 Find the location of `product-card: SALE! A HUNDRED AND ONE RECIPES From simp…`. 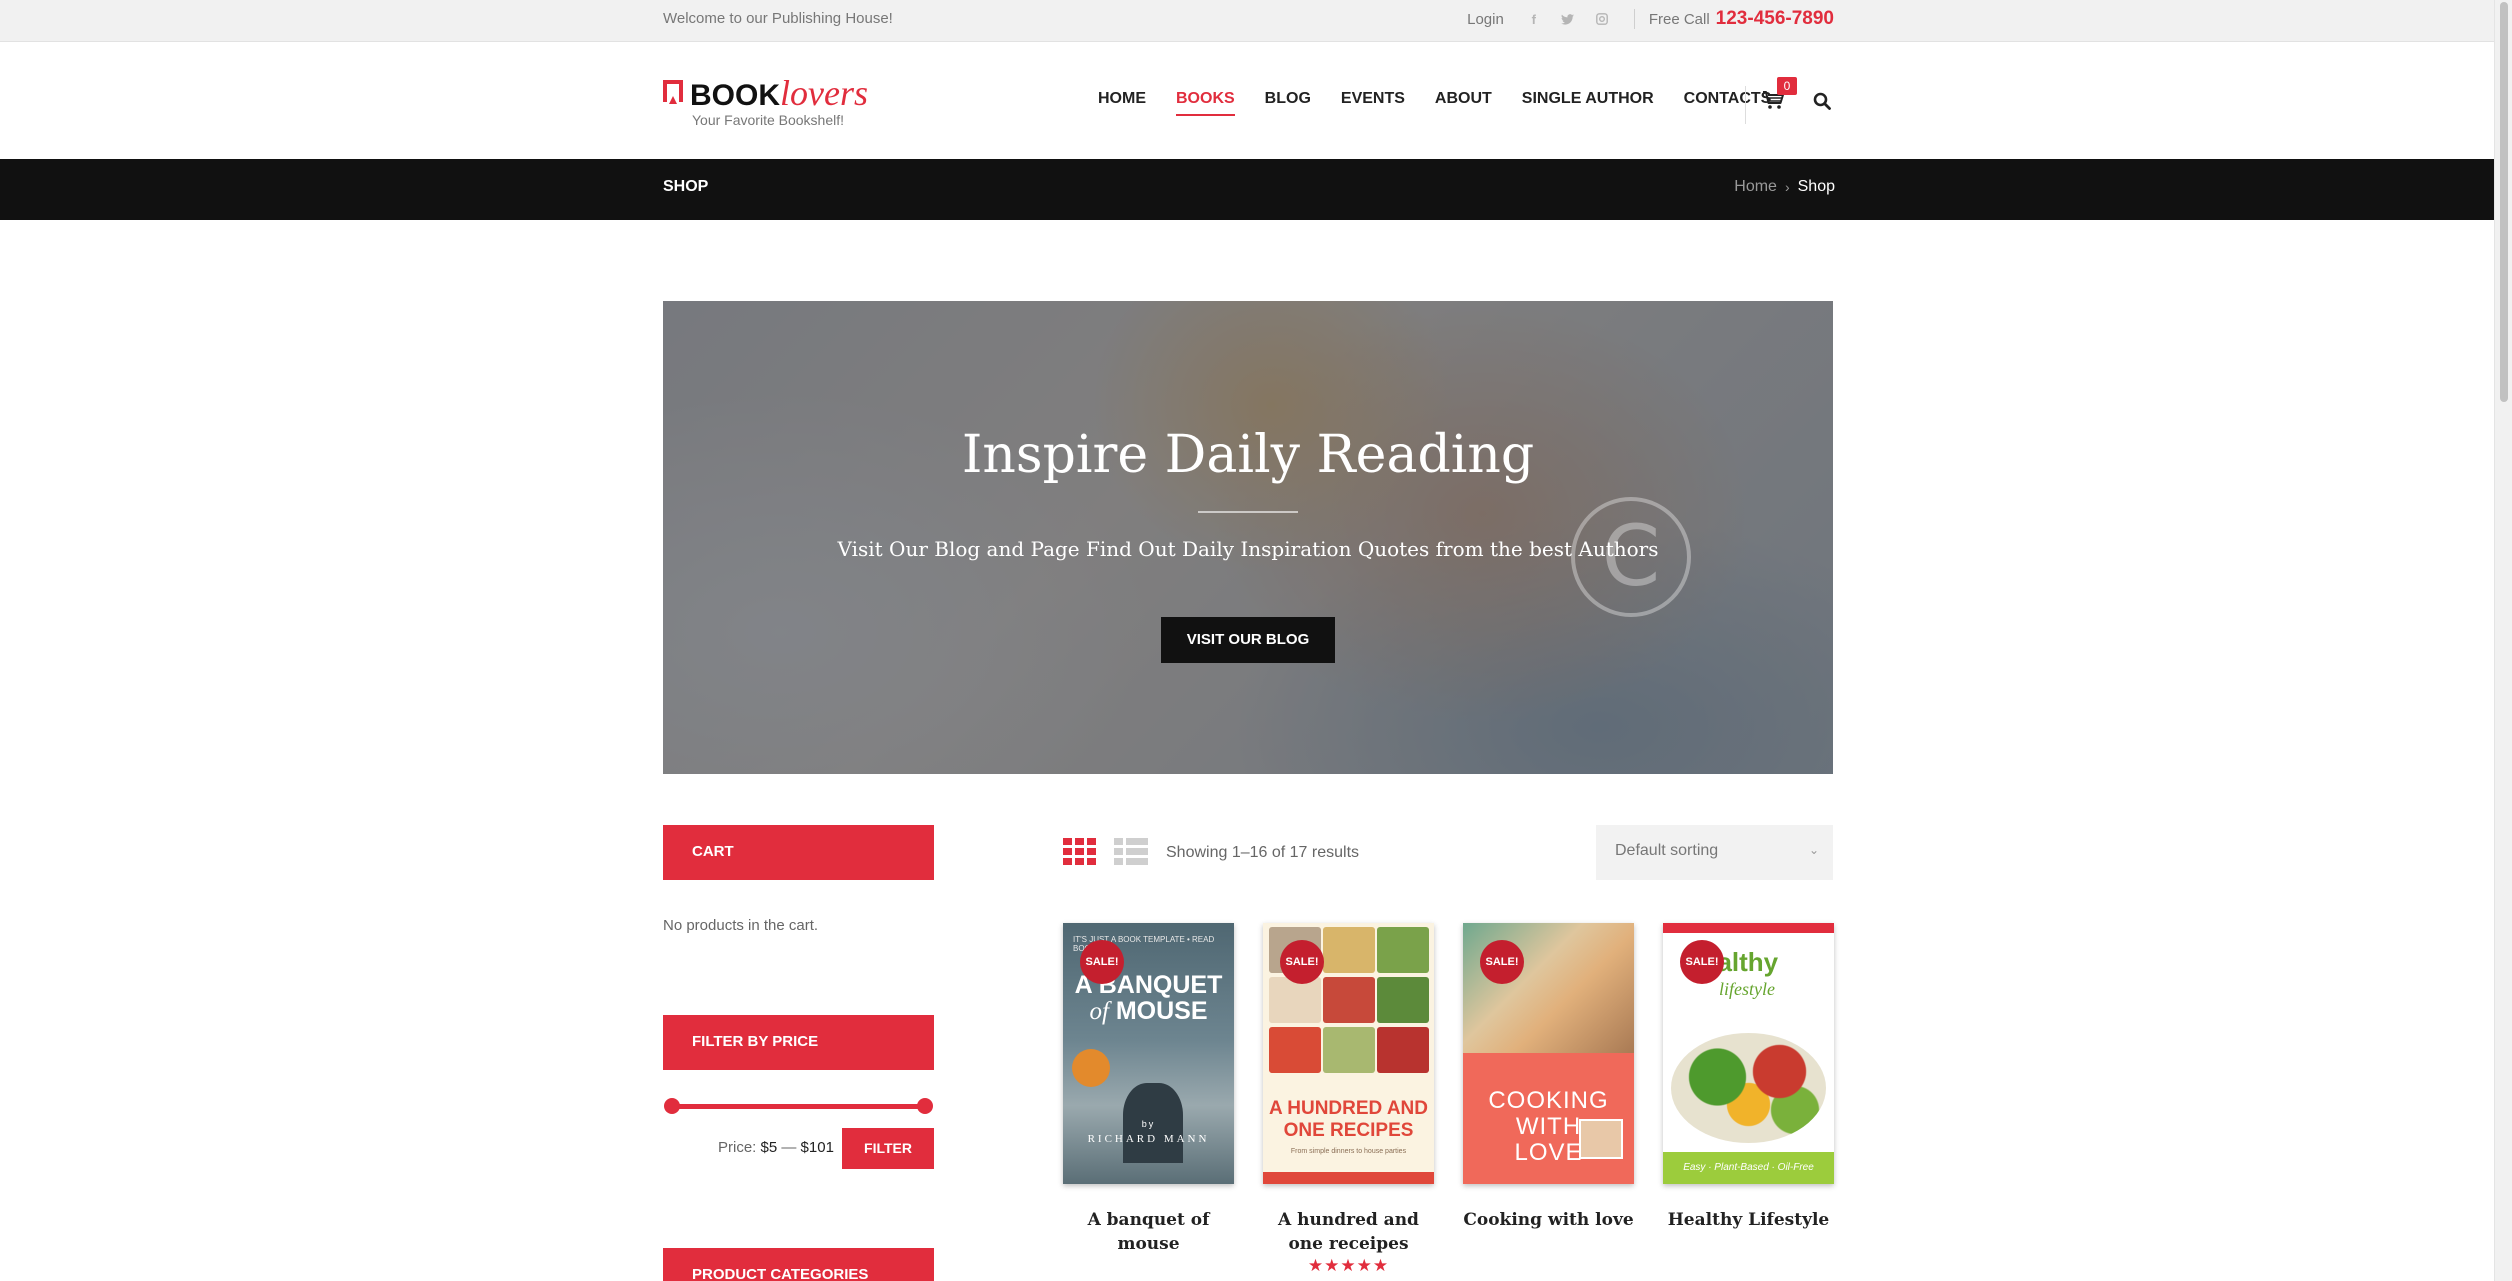

product-card: SALE! A HUNDRED AND ONE RECIPES From simp… is located at coordinates (1348, 1099).